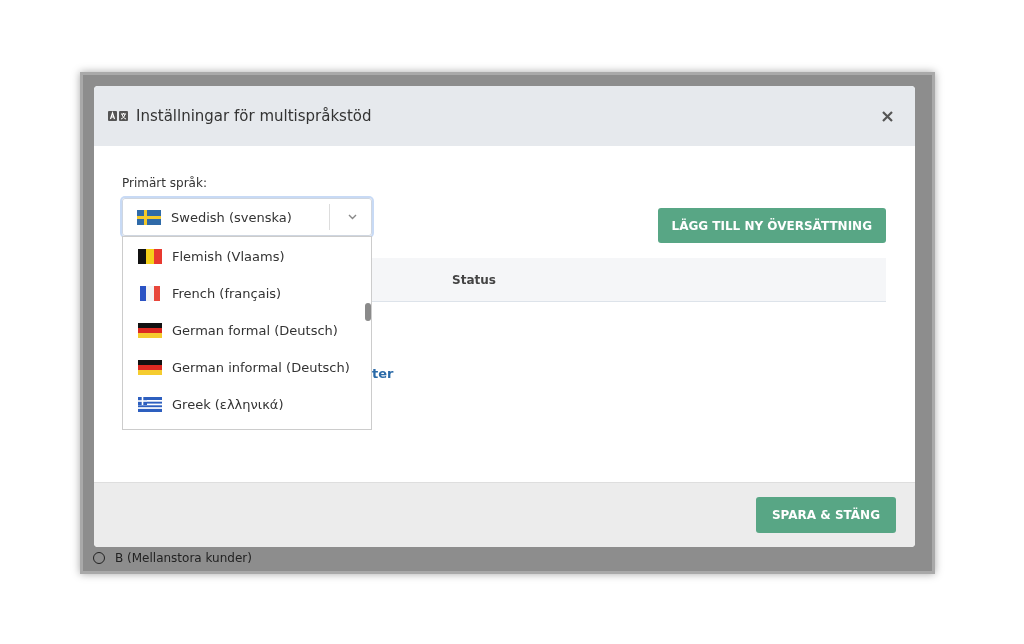 The image size is (1024, 644). What do you see at coordinates (247, 330) in the screenshot?
I see `language-option: German formal (Deutsch)` at bounding box center [247, 330].